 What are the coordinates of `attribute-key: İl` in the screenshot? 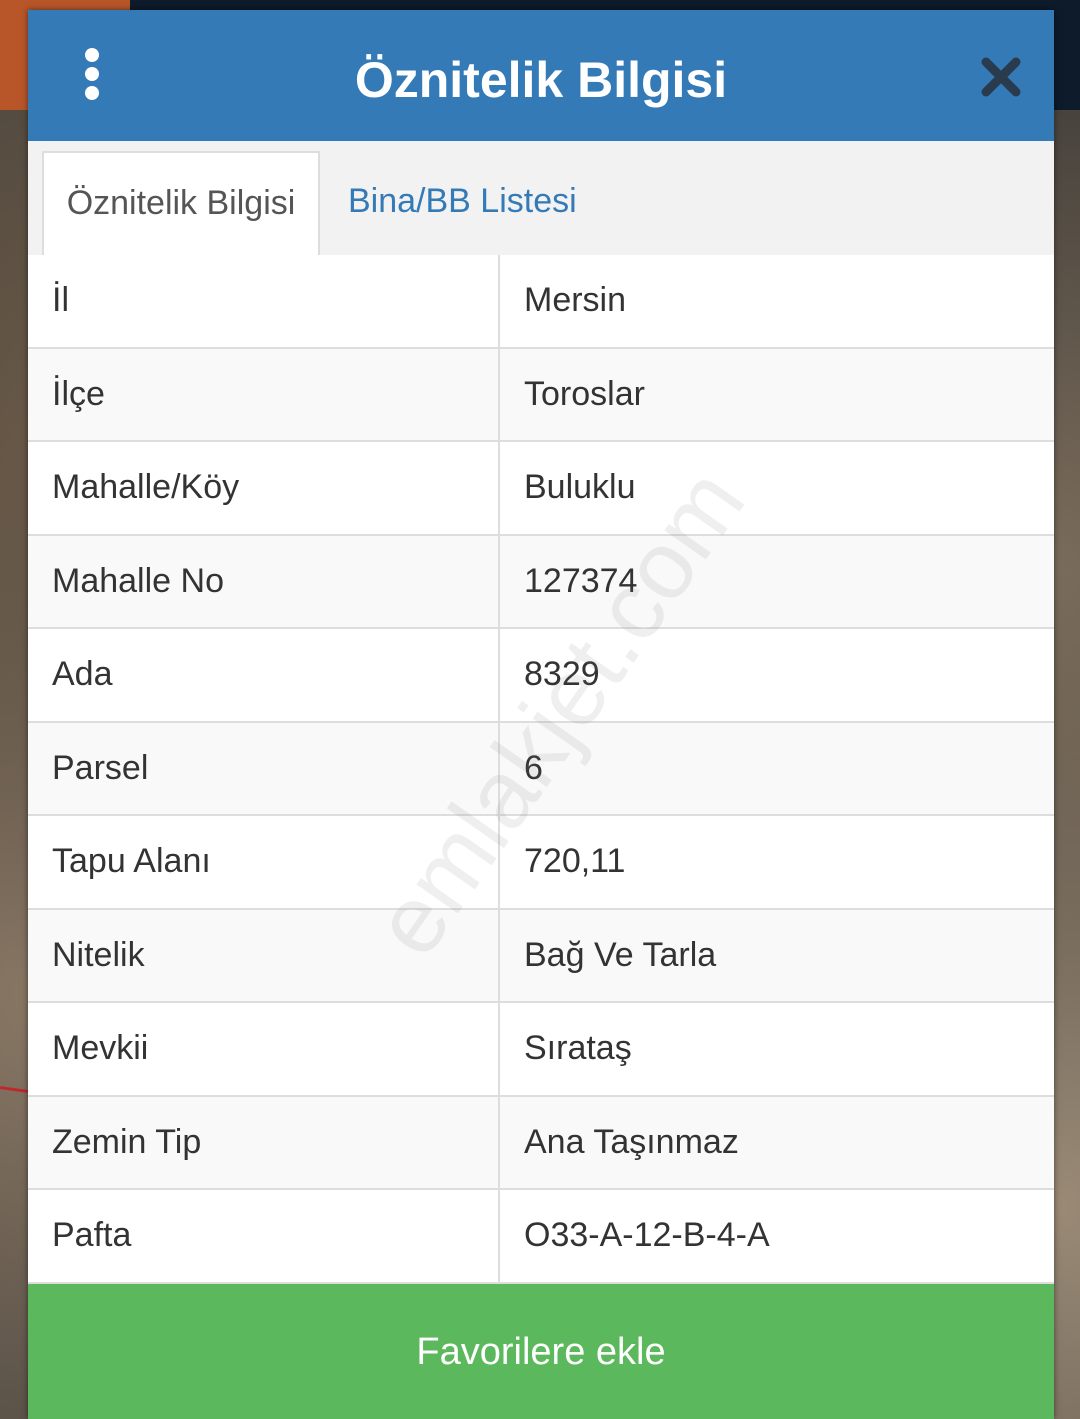 It's located at (264, 301).